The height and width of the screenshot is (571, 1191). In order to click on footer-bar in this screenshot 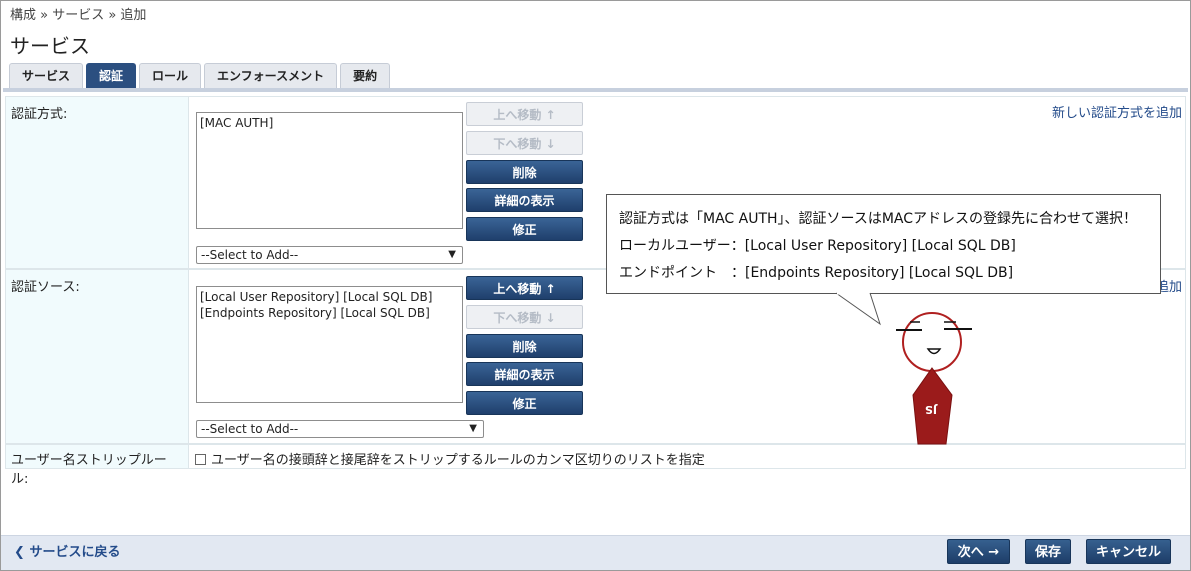, I will do `click(595, 552)`.